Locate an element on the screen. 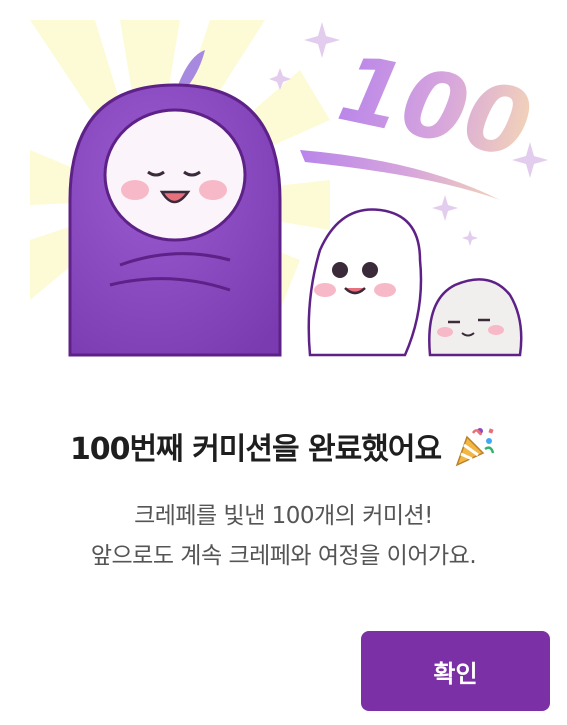 The image size is (567, 725). hundred-badge: 100 is located at coordinates (420, 117).